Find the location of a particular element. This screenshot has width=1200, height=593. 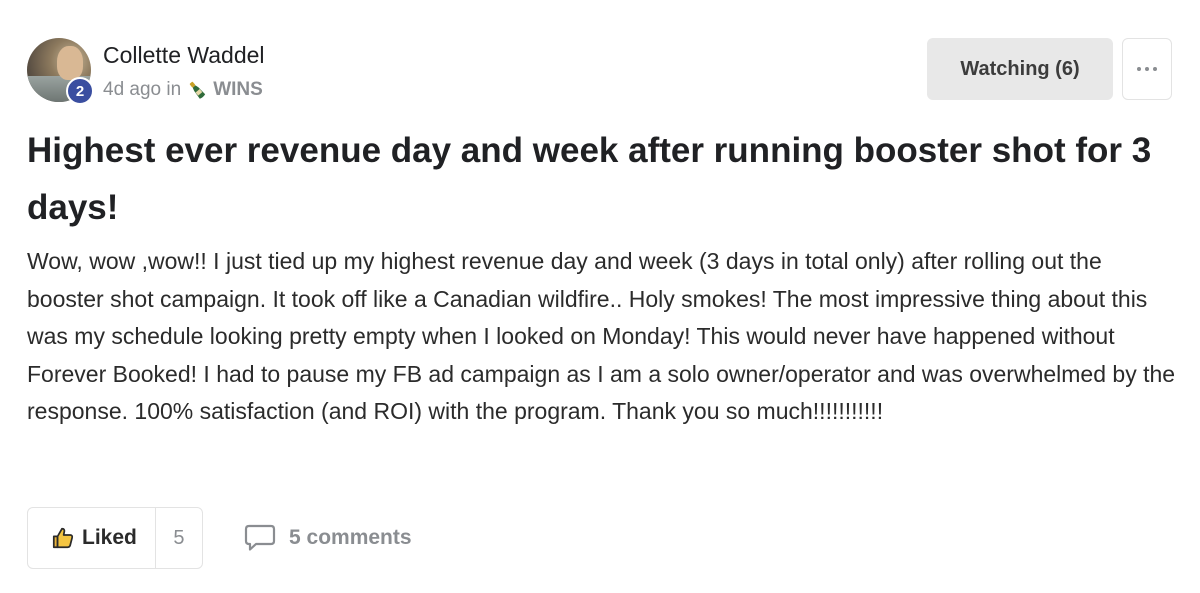

like-button: Liked is located at coordinates (92, 538).